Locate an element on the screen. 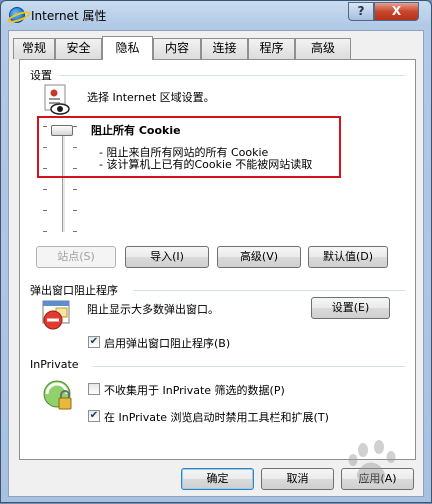 The width and height of the screenshot is (432, 504). inprivate-icon is located at coordinates (57, 395).